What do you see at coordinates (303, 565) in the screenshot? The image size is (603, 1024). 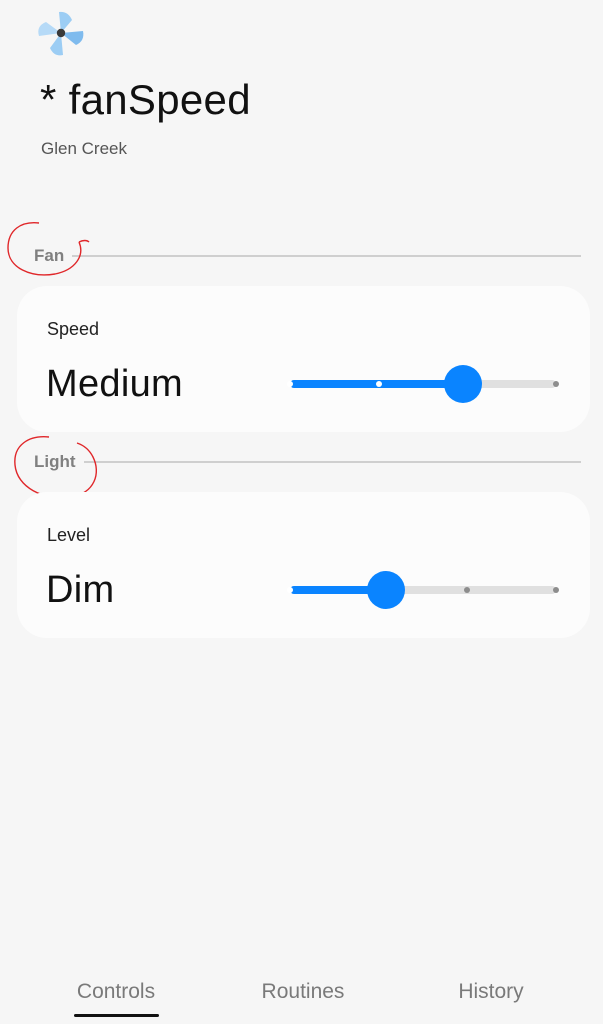 I see `light-level-card: Level Dim` at bounding box center [303, 565].